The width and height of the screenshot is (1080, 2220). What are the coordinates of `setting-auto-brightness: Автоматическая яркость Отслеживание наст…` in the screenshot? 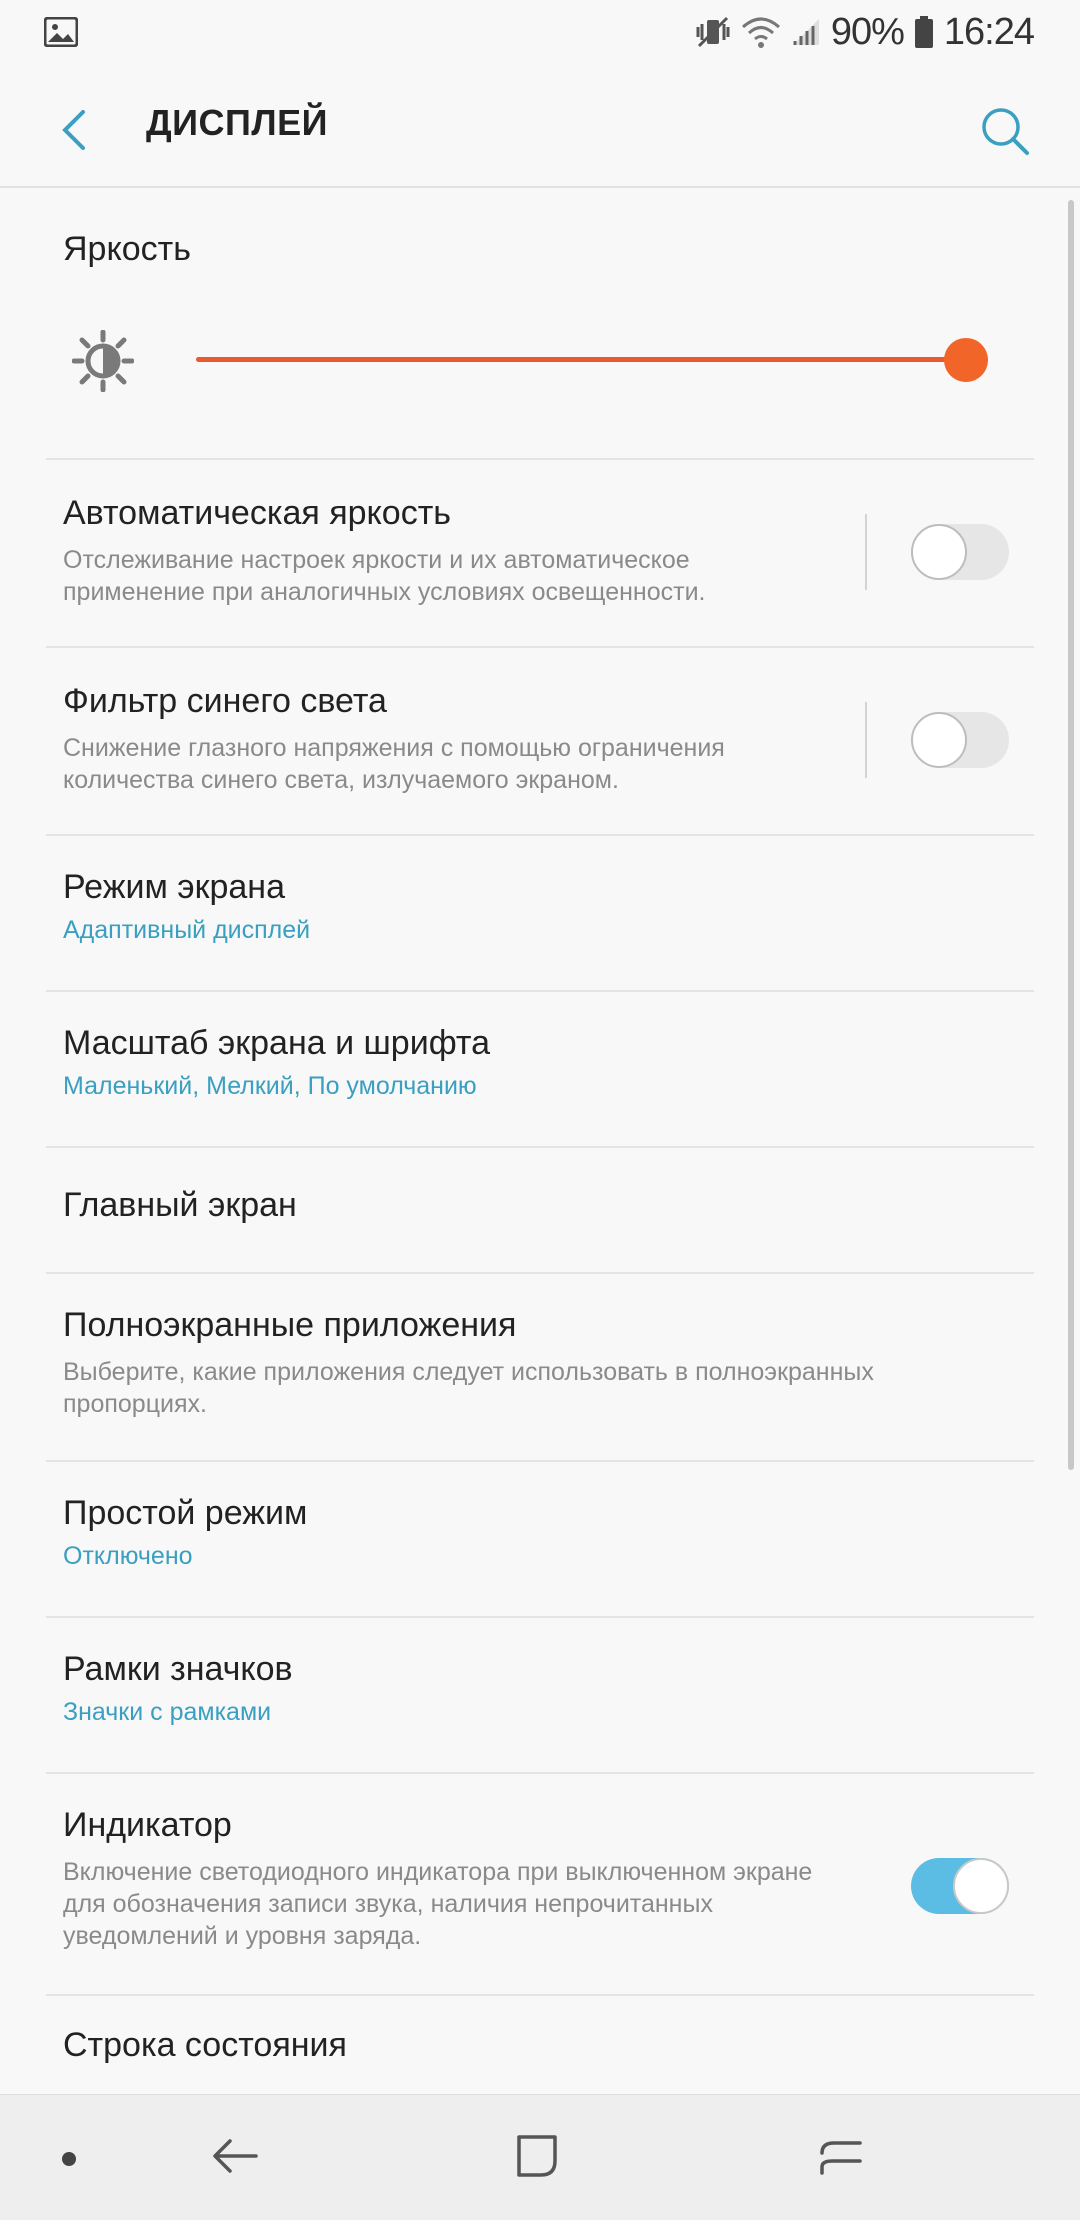 It's located at (540, 553).